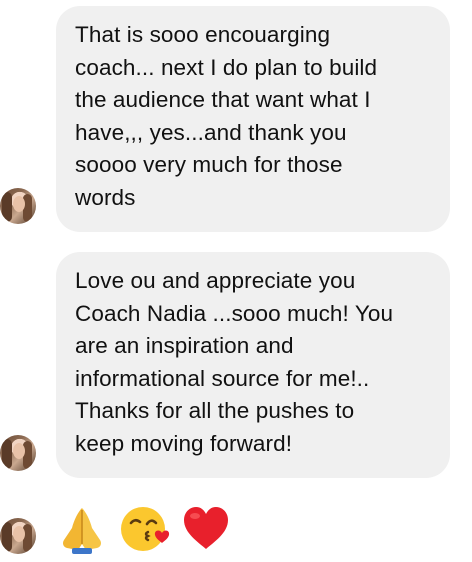  What do you see at coordinates (222, 378) in the screenshot?
I see `message-text-line: informational source for me!..` at bounding box center [222, 378].